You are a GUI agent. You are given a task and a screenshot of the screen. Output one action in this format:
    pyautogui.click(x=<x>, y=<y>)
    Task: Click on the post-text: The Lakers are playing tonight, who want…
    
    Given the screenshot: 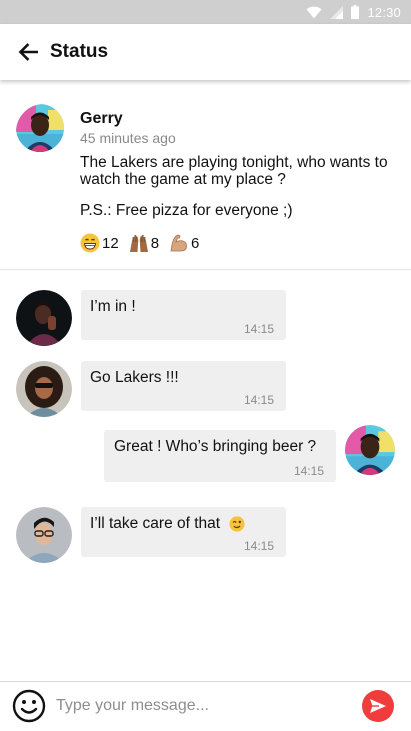 What is the action you would take?
    pyautogui.click(x=234, y=171)
    